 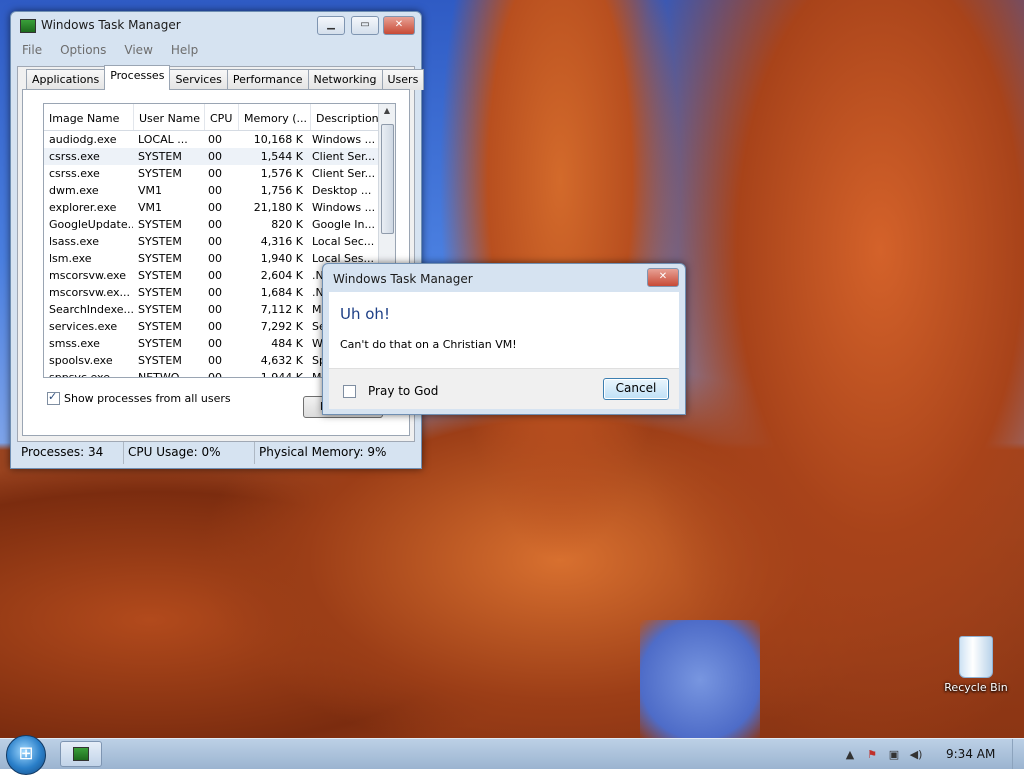 What do you see at coordinates (281, 360) in the screenshot?
I see `cell-memory: 4,632 K` at bounding box center [281, 360].